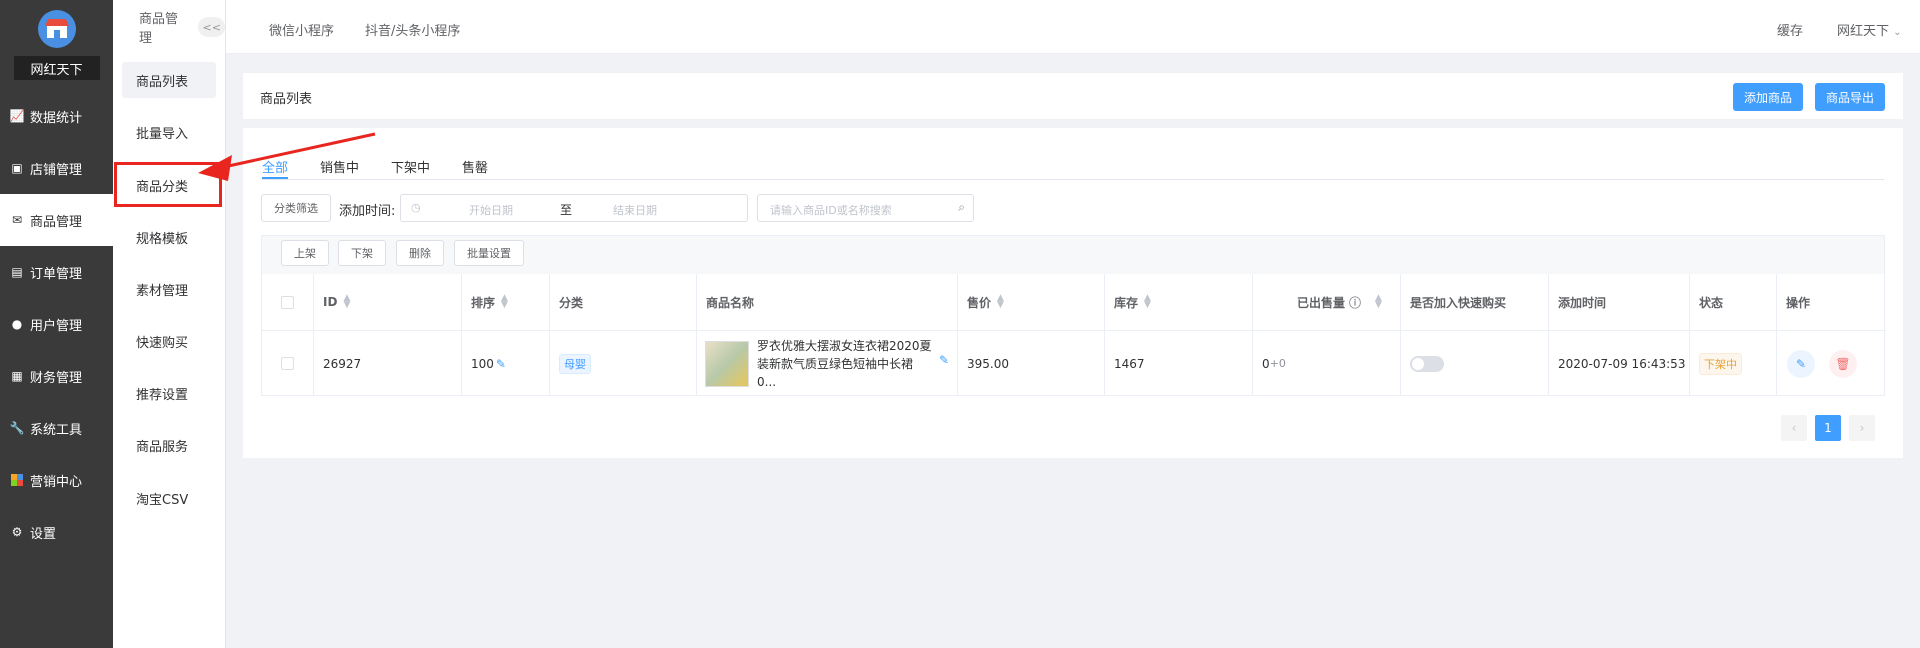  Describe the element at coordinates (56, 116) in the screenshot. I see `nav-item-stats: 📈 数据统计` at that location.